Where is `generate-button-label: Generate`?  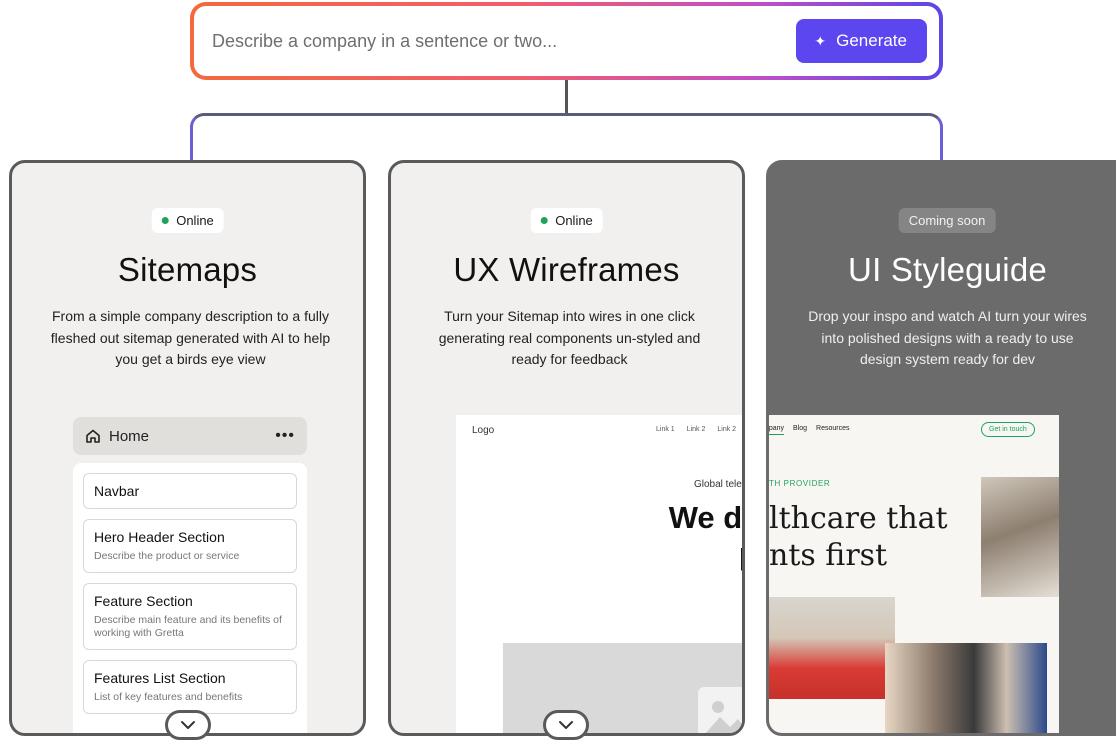 generate-button-label: Generate is located at coordinates (871, 40).